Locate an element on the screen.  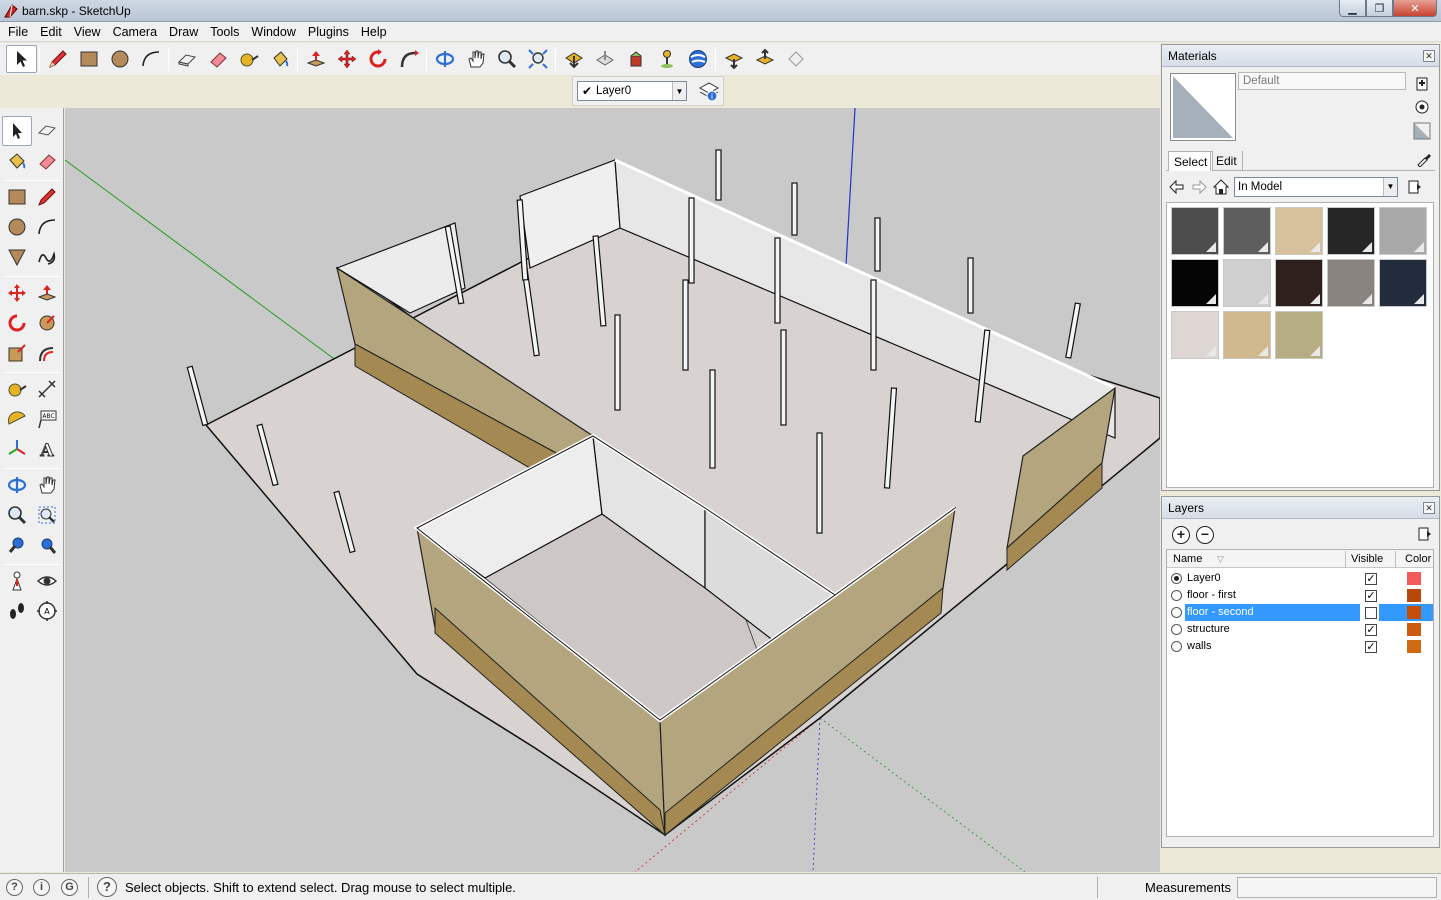
photo-textures-button is located at coordinates (697, 59).